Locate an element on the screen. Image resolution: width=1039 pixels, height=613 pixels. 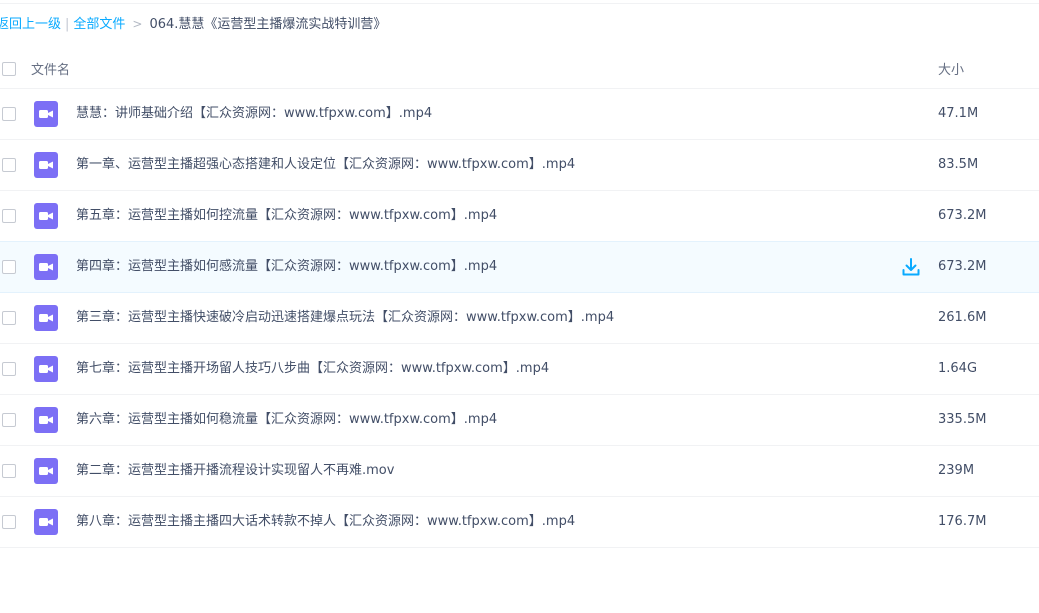
file-row: 慧慧：讲师基础介绍【汇众资源网：www.tfpxw.com】.mp4 47.1M is located at coordinates (519, 114).